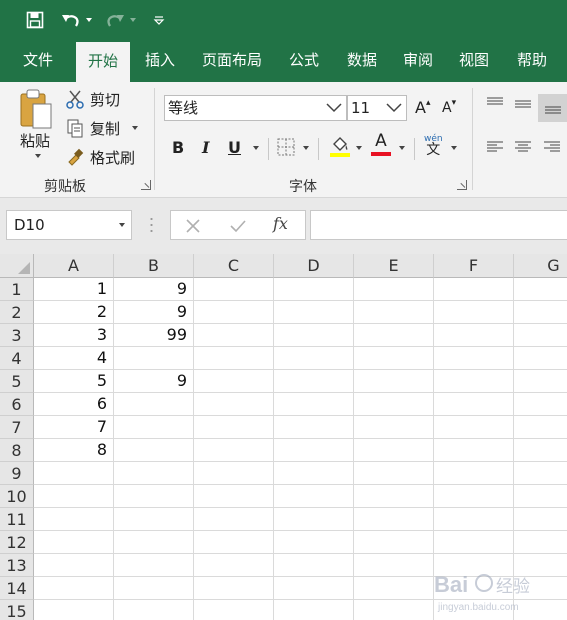  What do you see at coordinates (17, 289) in the screenshot?
I see `row-header-1: 1` at bounding box center [17, 289].